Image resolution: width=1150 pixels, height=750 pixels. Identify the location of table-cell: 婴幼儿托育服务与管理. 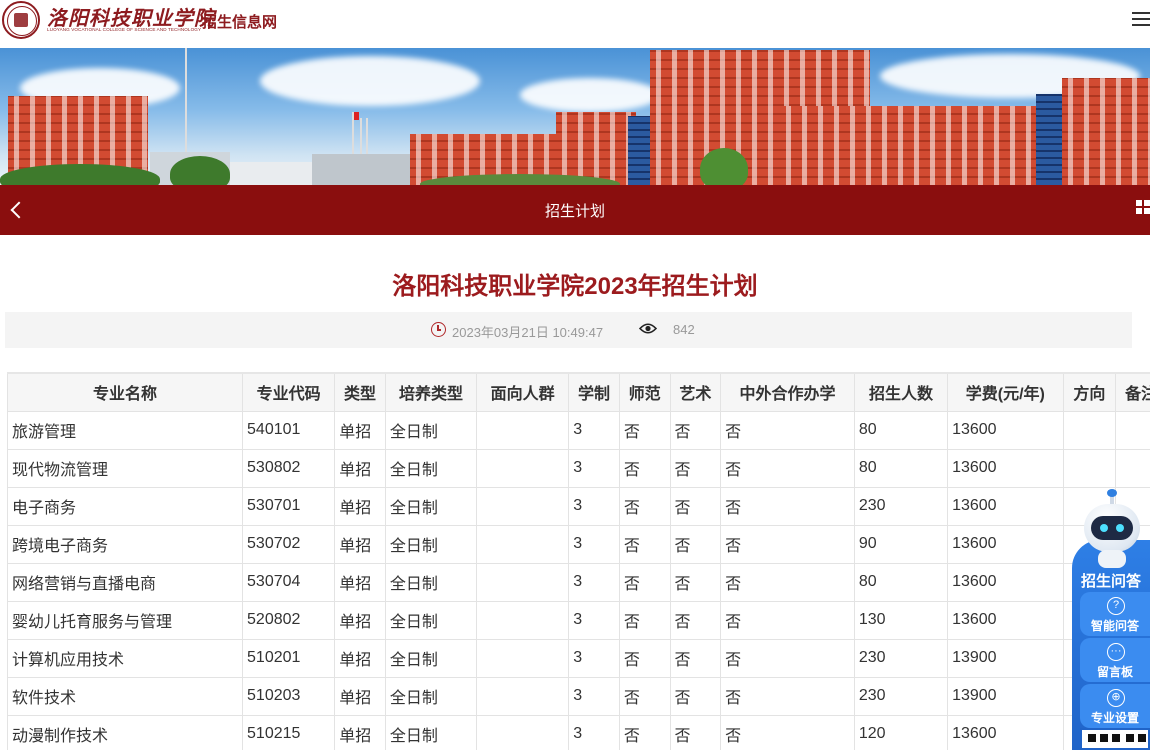
(125, 620).